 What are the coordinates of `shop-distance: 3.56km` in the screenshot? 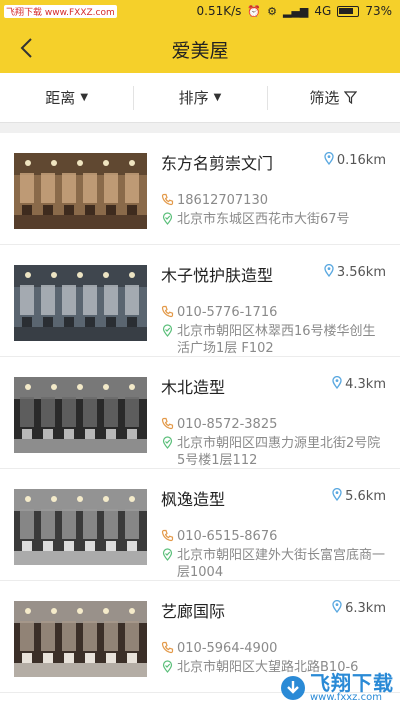 It's located at (355, 272).